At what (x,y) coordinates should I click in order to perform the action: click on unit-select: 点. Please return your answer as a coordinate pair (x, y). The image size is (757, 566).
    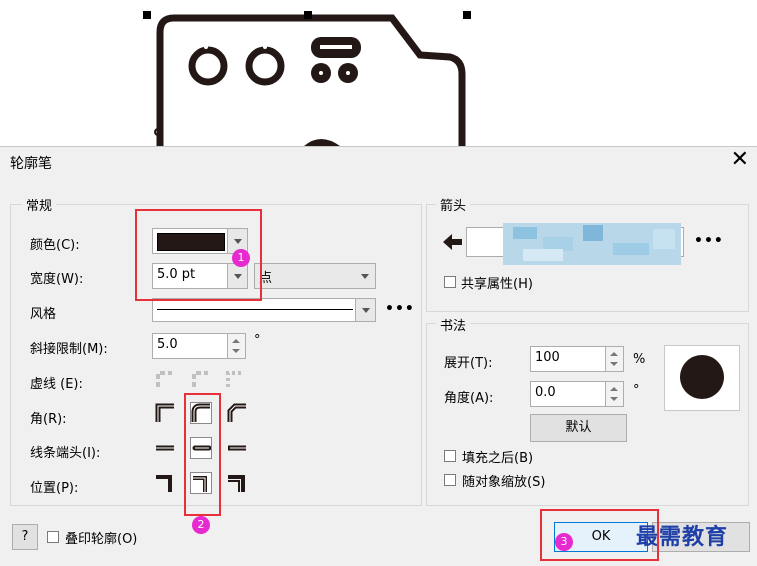
    Looking at the image, I should click on (315, 276).